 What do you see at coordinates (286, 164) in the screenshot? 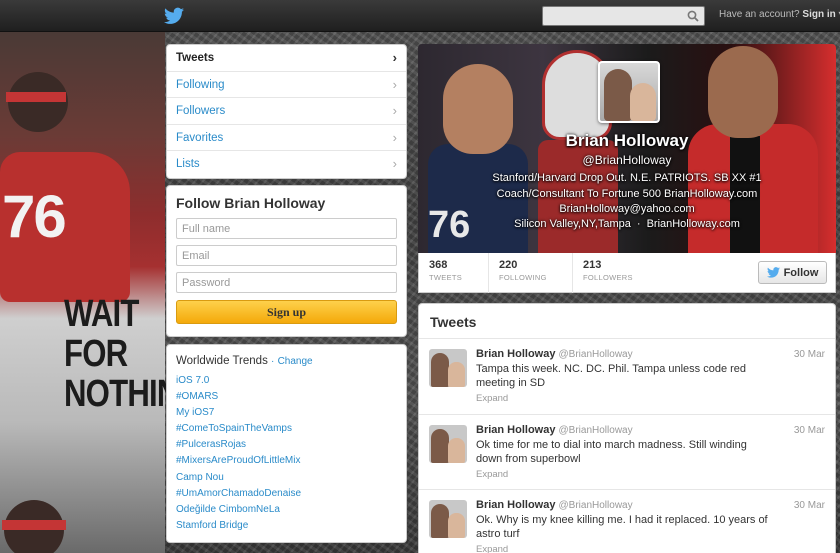
I see `nav-item-lists: Lists ›` at bounding box center [286, 164].